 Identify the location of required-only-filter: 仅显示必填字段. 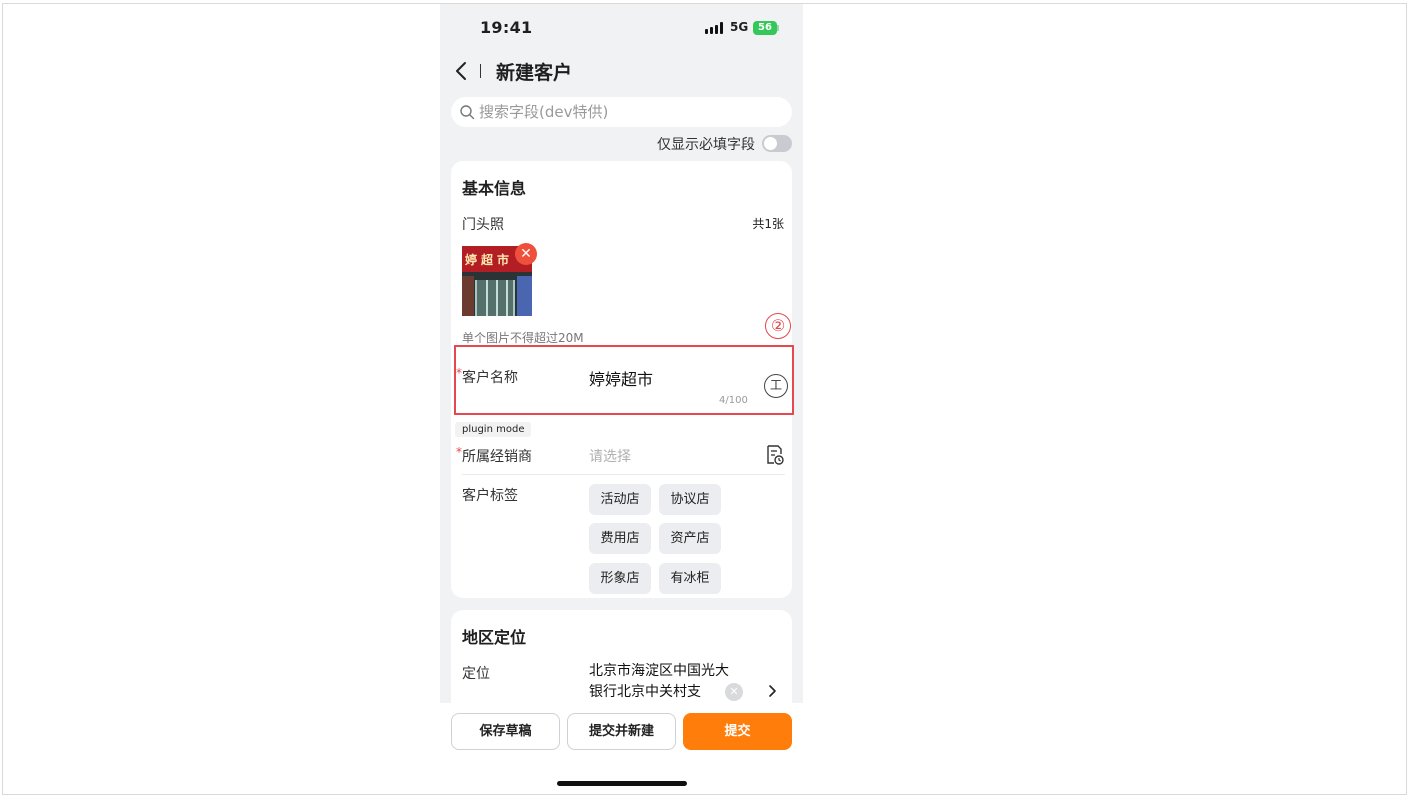
(621, 143).